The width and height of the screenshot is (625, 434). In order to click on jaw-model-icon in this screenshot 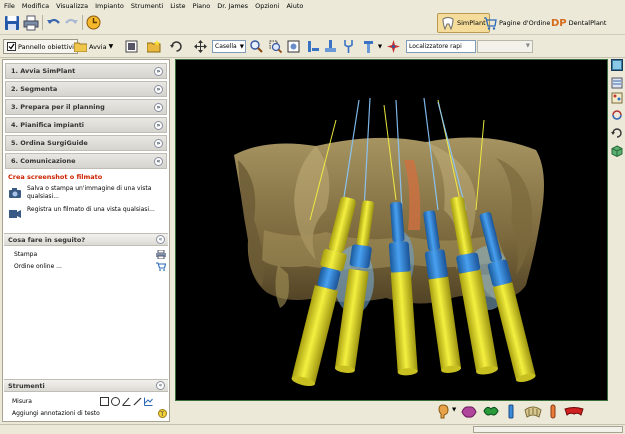, I will do `click(469, 411)`.